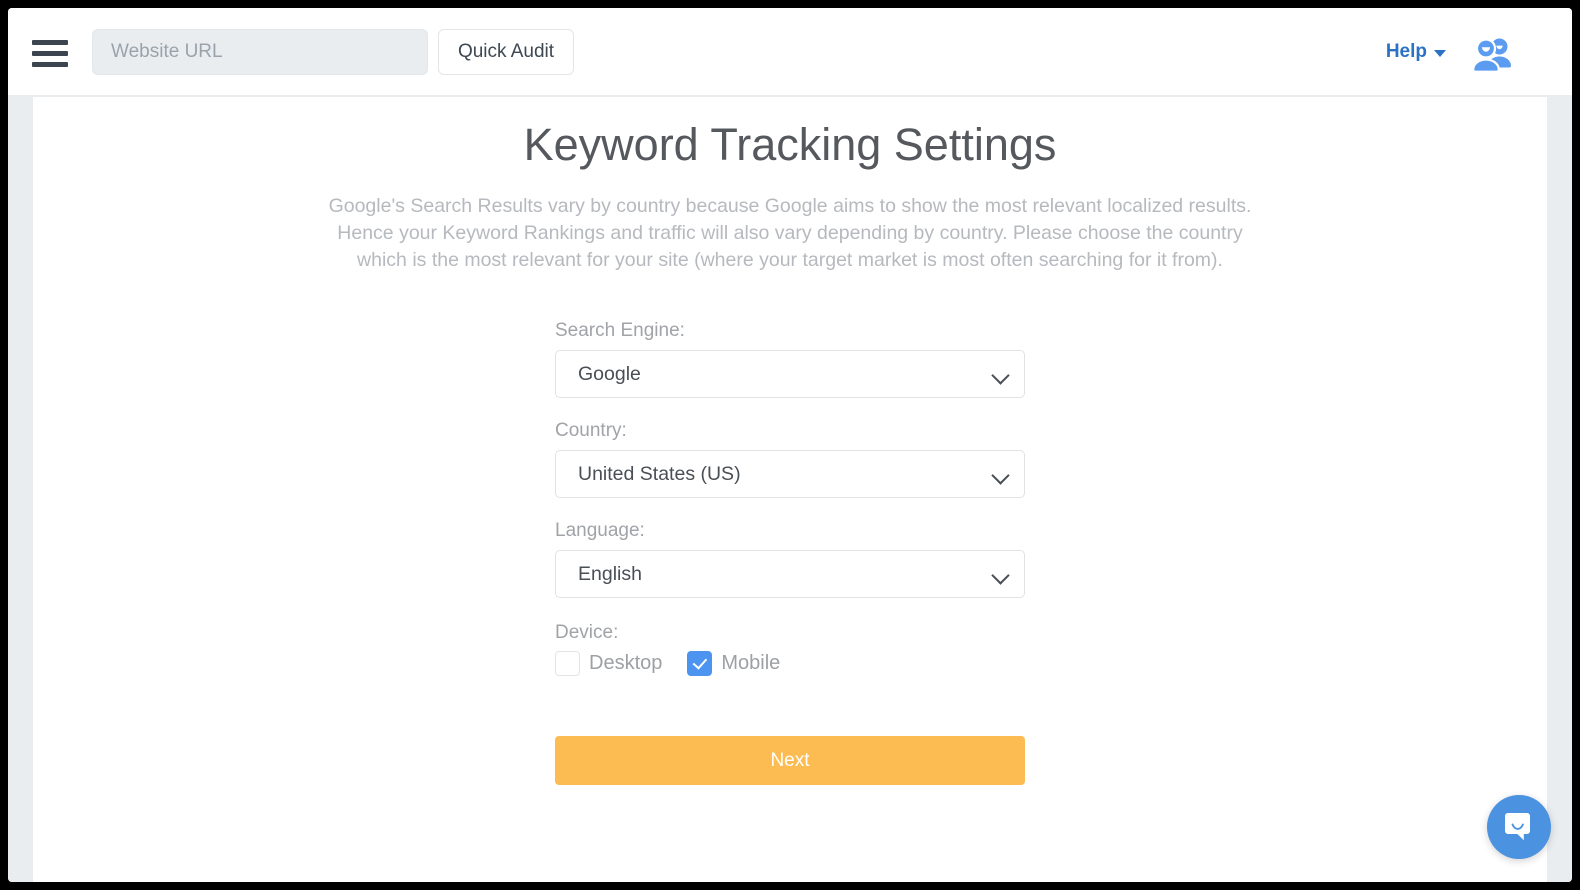 The image size is (1580, 890). Describe the element at coordinates (609, 373) in the screenshot. I see `search-engine-value: Google` at that location.